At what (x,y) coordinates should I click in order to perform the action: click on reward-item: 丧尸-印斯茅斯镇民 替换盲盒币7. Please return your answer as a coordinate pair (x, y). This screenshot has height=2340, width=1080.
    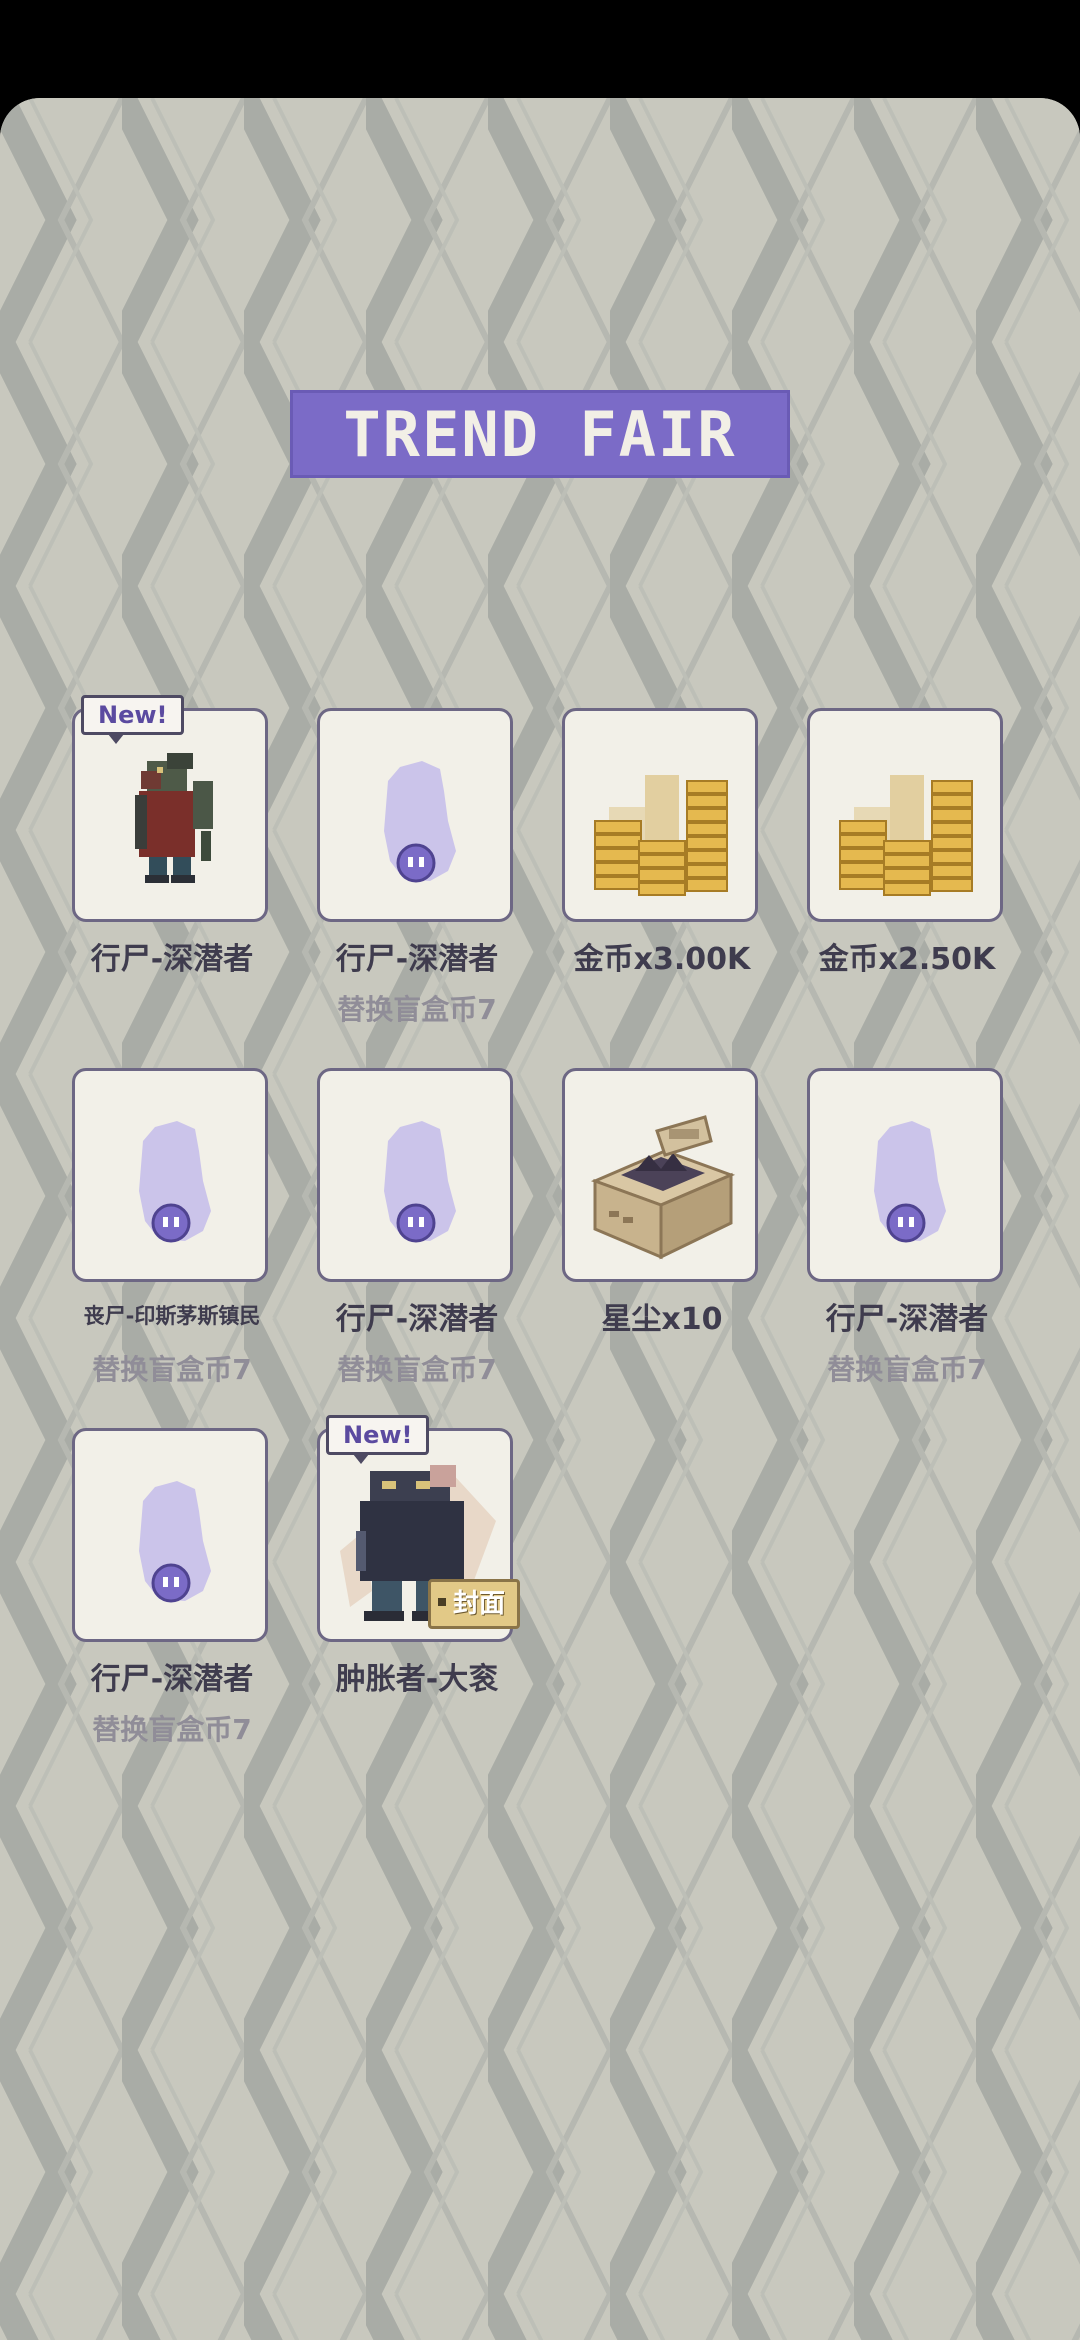
    Looking at the image, I should click on (172, 1248).